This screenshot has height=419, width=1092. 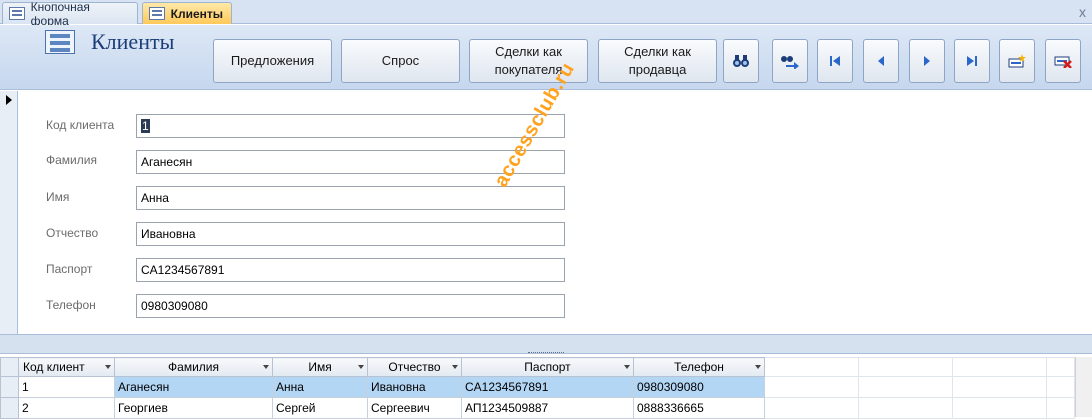 I want to click on client-id-value: 1, so click(x=145, y=126).